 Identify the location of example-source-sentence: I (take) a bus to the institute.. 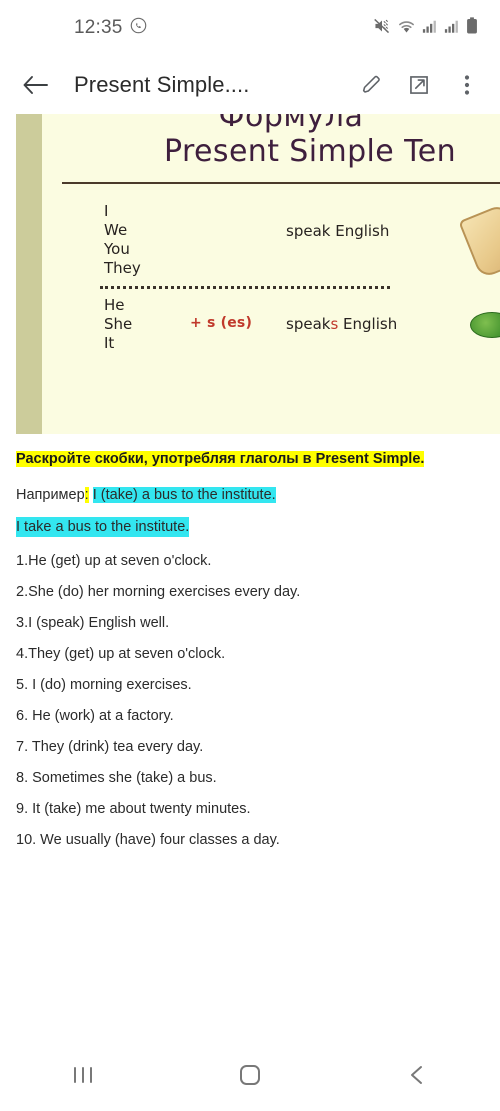
(184, 495).